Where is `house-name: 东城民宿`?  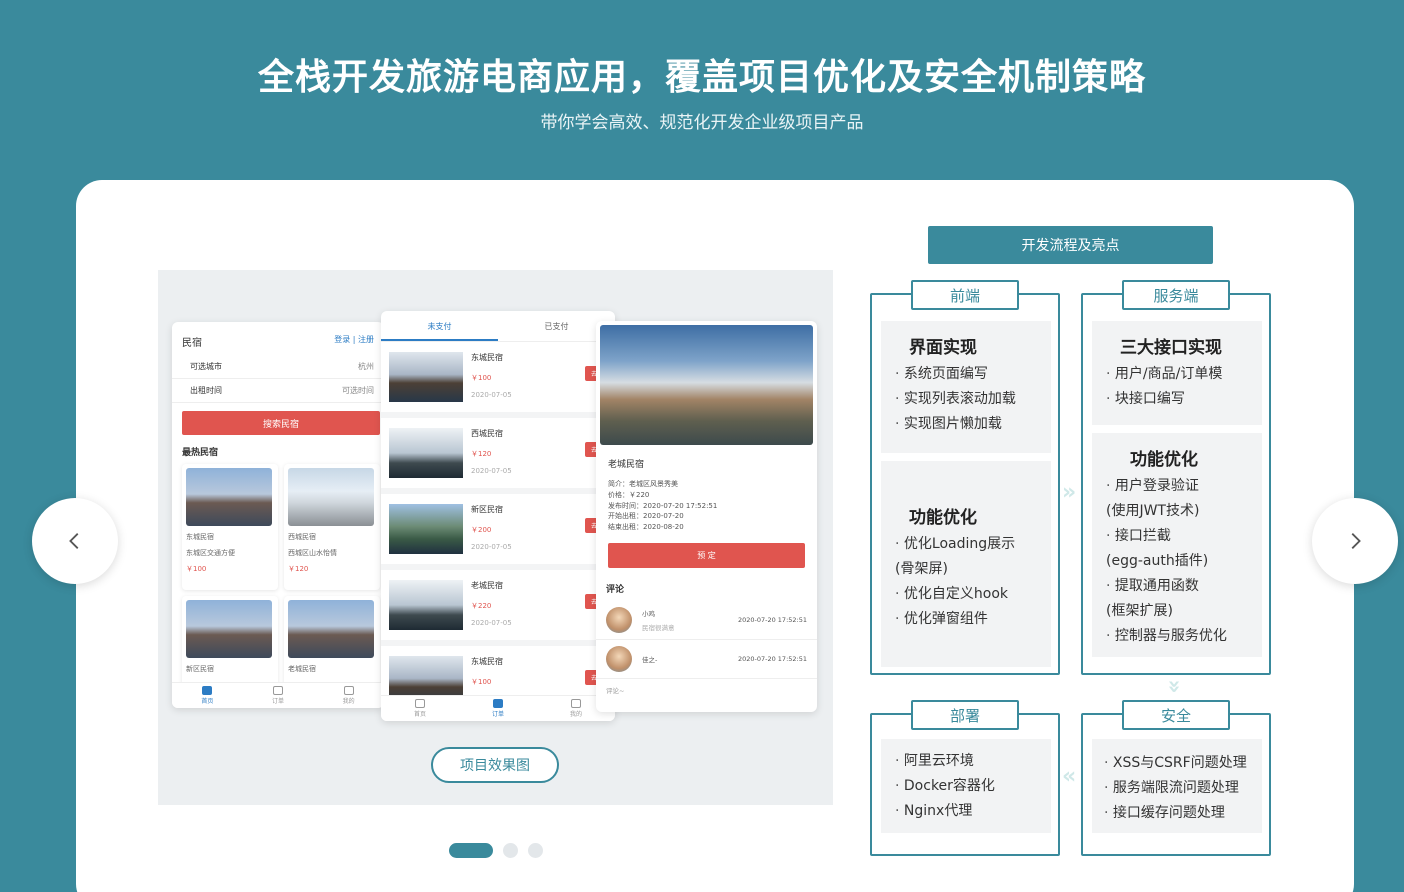 house-name: 东城民宿 is located at coordinates (200, 537).